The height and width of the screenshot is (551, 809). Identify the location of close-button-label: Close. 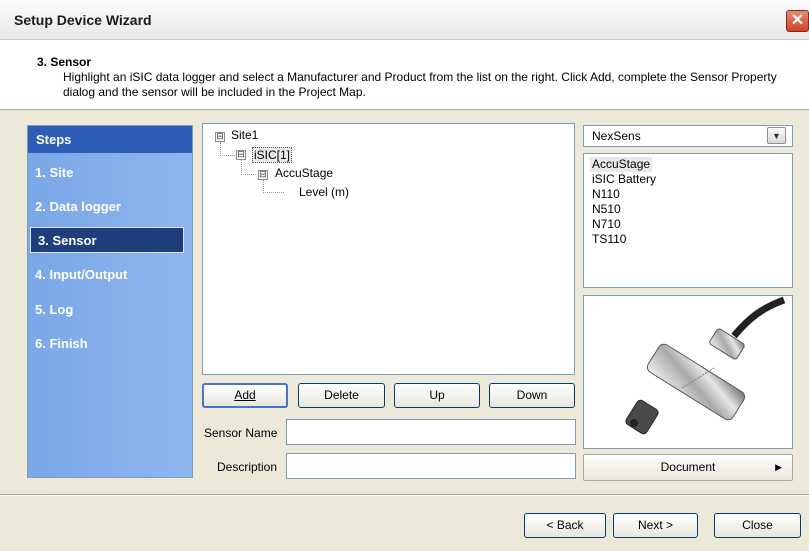
(757, 525).